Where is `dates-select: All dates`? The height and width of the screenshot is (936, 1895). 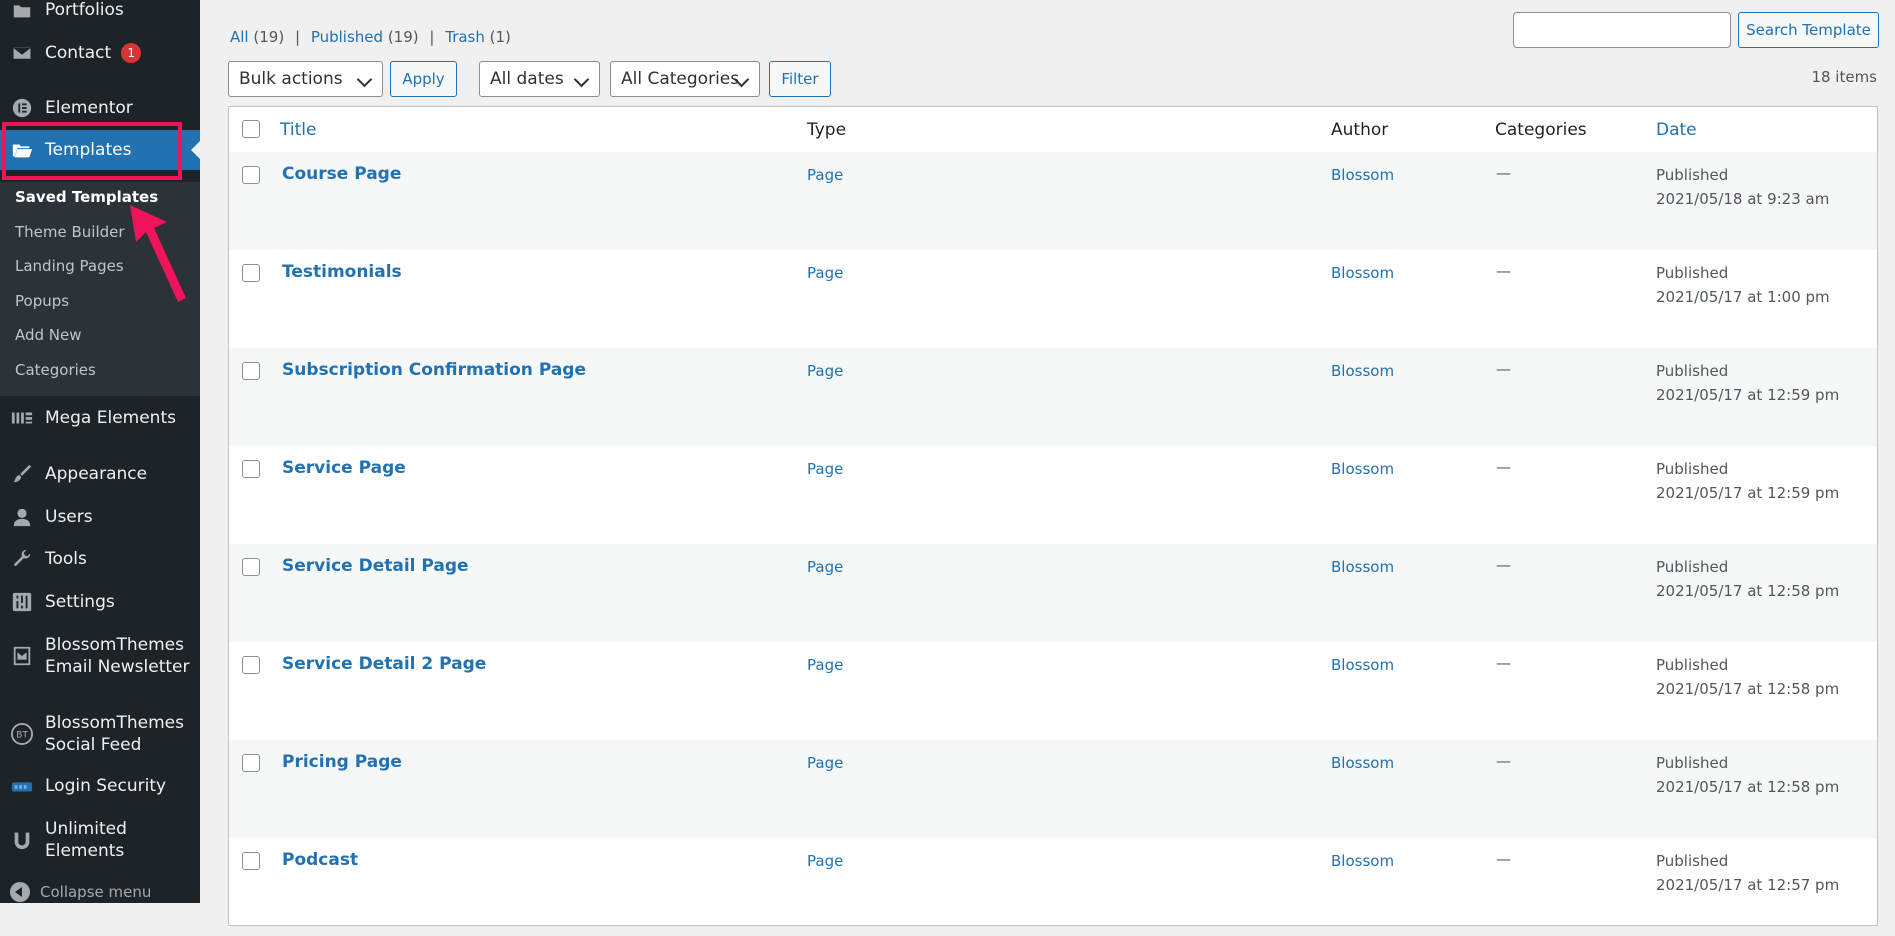
dates-select: All dates is located at coordinates (539, 79).